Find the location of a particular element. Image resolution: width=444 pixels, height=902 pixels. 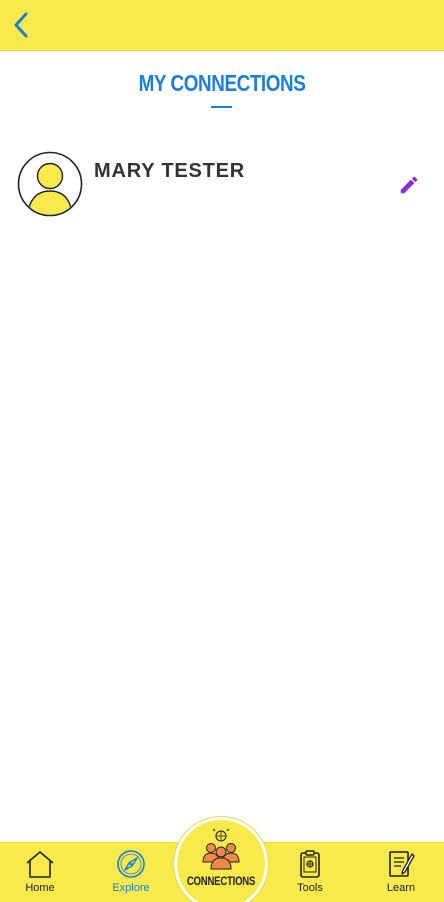

nav-item-home: Home is located at coordinates (40, 872).